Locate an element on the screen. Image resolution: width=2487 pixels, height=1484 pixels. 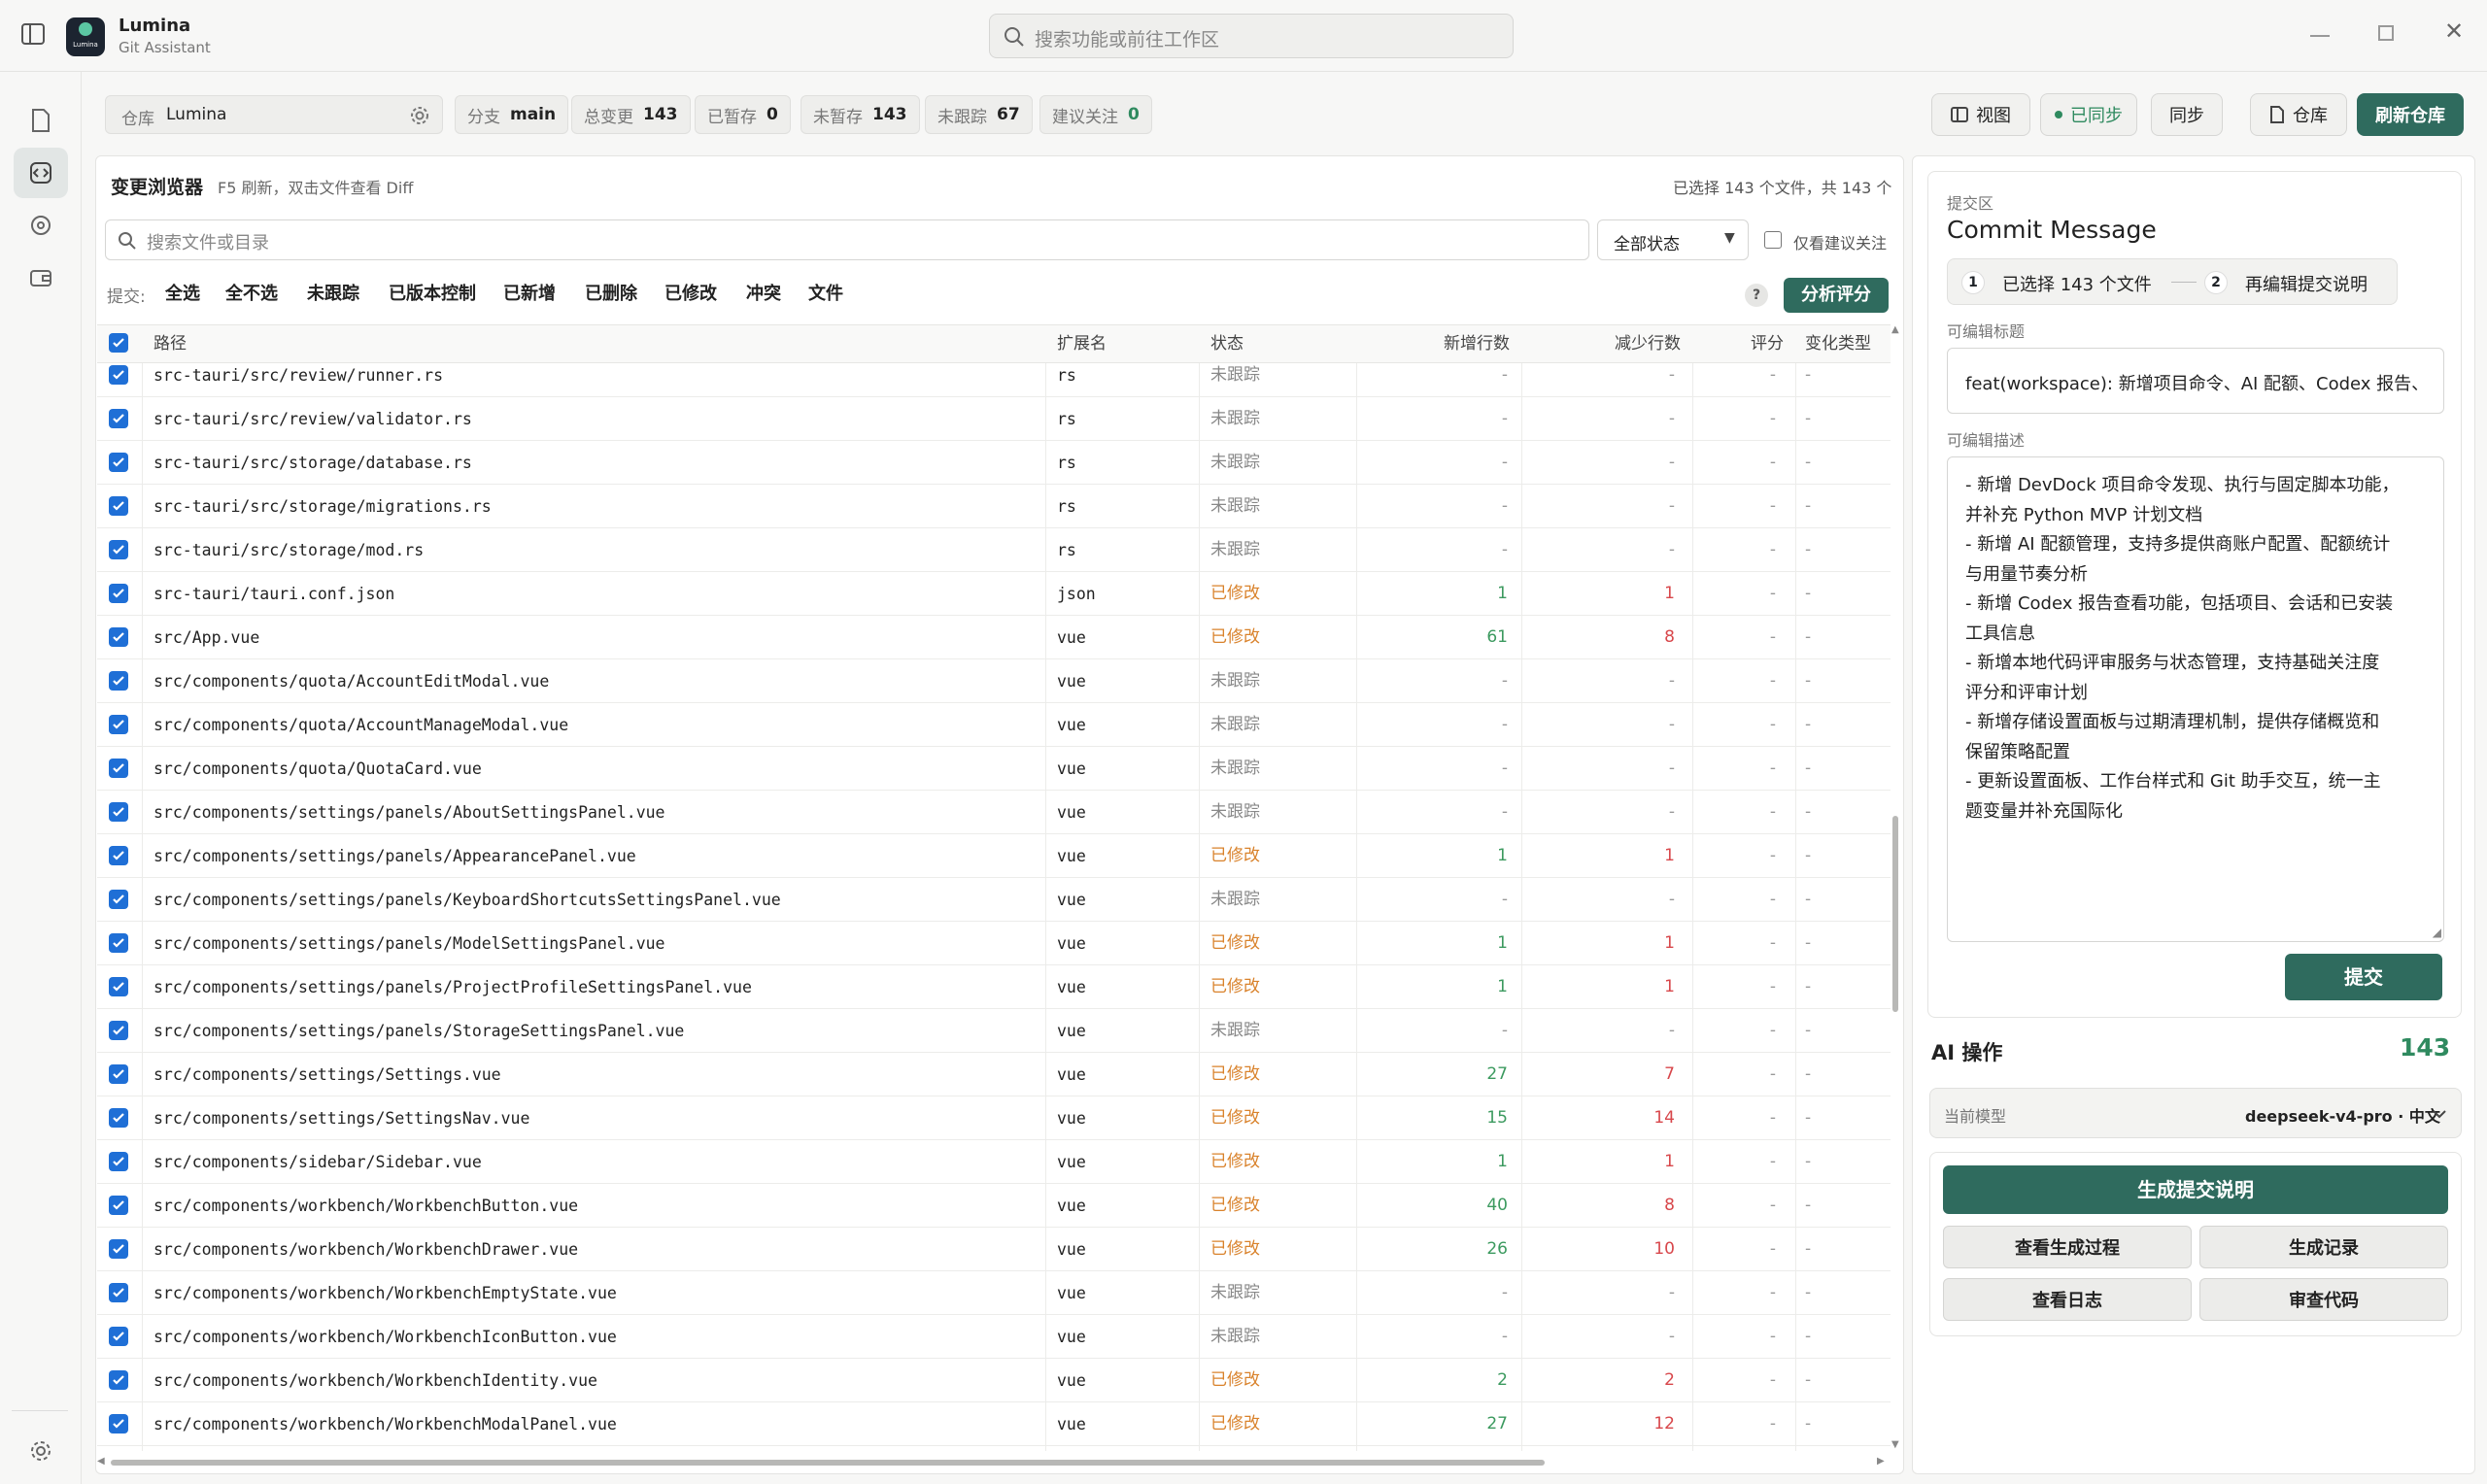
gear-icon is located at coordinates (419, 116).